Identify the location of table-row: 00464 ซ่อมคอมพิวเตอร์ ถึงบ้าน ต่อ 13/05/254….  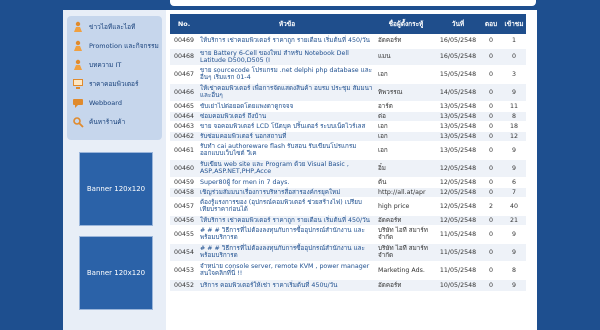
(348, 116).